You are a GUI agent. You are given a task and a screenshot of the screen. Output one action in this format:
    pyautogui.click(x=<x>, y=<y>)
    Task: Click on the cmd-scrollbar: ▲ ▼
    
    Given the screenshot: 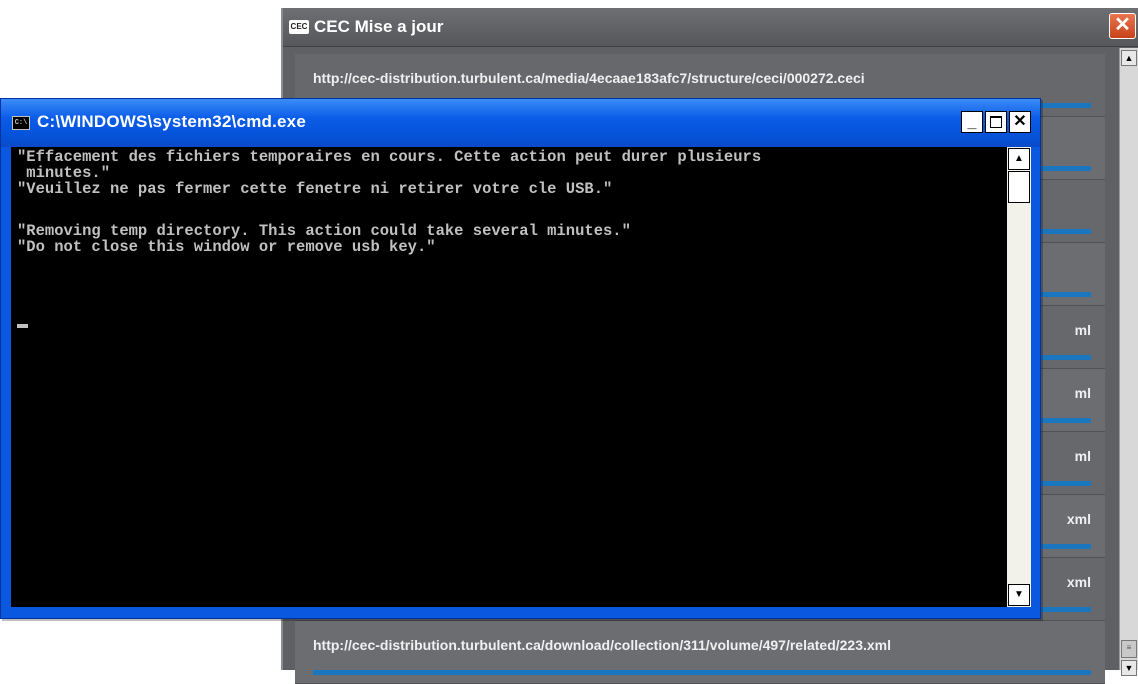 What is the action you would take?
    pyautogui.click(x=1019, y=377)
    